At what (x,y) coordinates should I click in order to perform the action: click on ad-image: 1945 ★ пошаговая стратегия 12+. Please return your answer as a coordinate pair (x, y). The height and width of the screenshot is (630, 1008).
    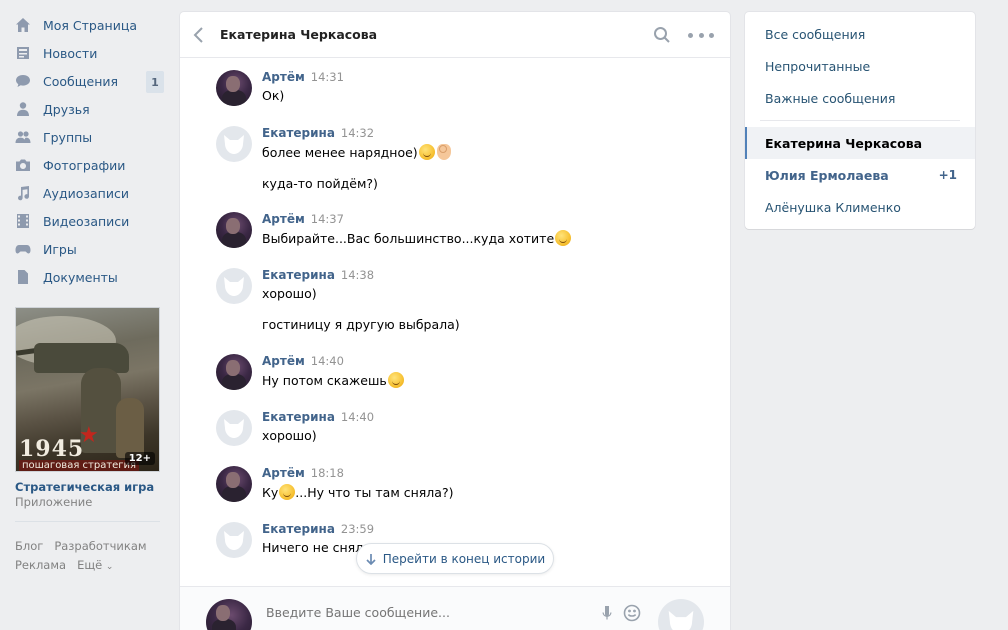
    Looking at the image, I should click on (87, 389).